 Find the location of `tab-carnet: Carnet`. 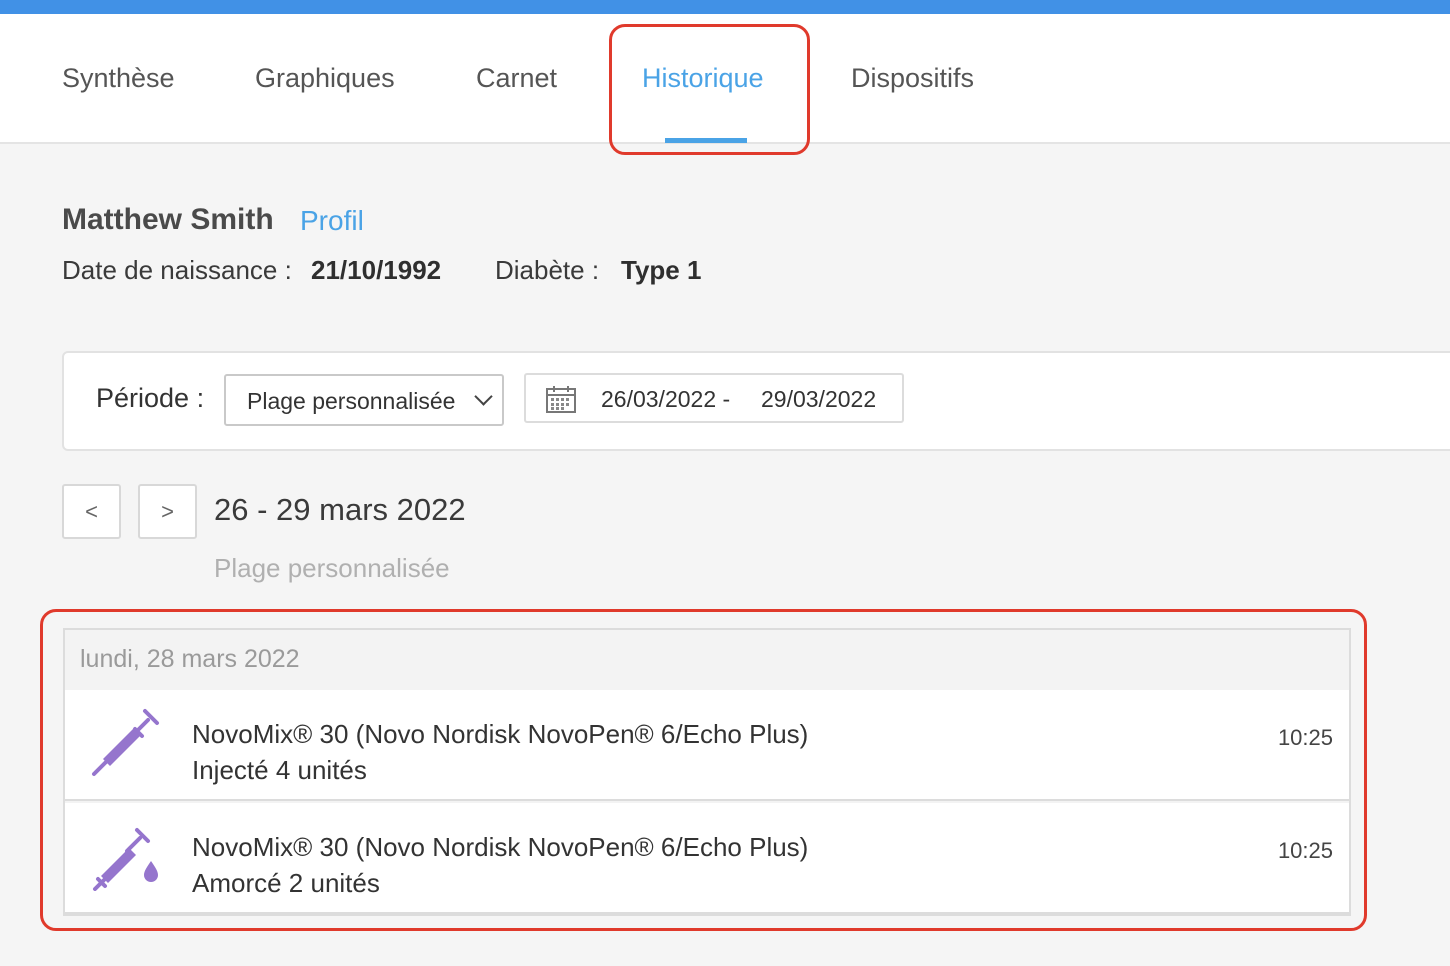

tab-carnet: Carnet is located at coordinates (516, 78).